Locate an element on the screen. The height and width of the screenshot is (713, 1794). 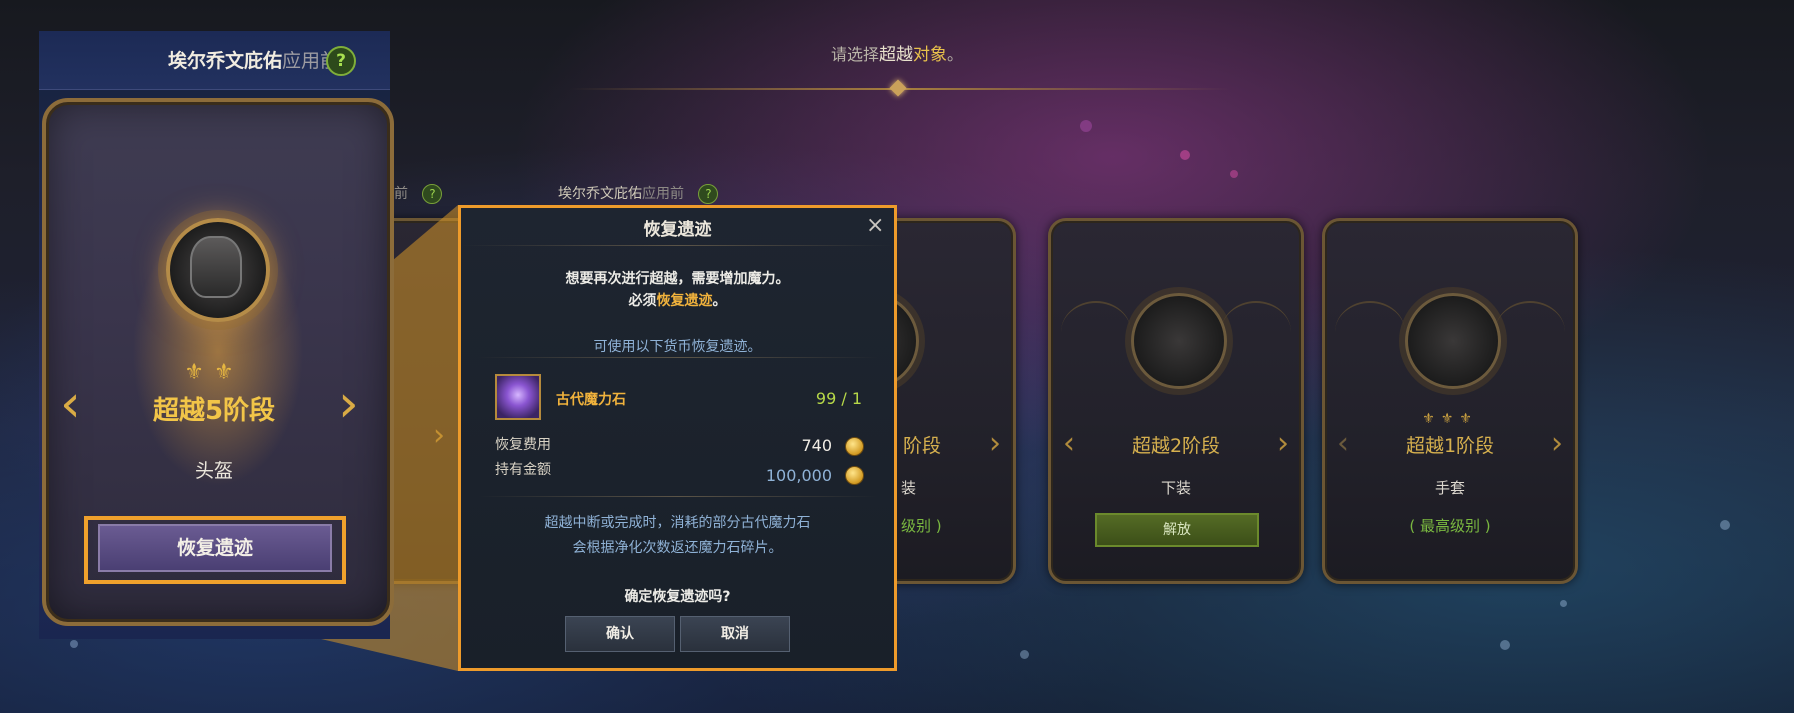
message-text: 必须 is located at coordinates (642, 301).